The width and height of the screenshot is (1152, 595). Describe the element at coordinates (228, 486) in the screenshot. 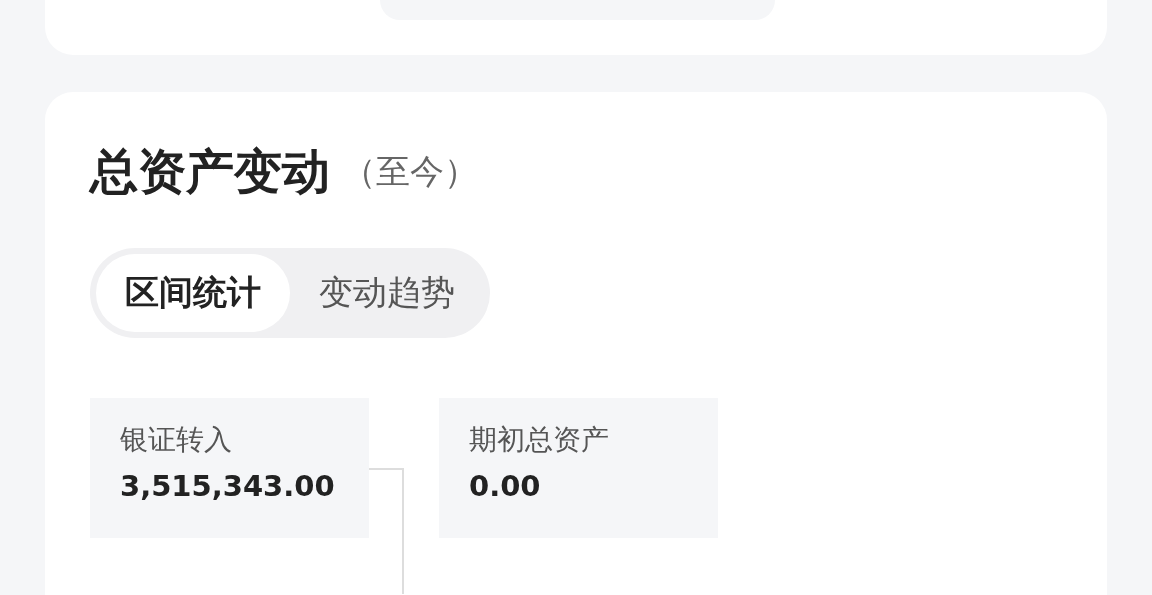

I see `stat-value: 3,515,343.00` at that location.